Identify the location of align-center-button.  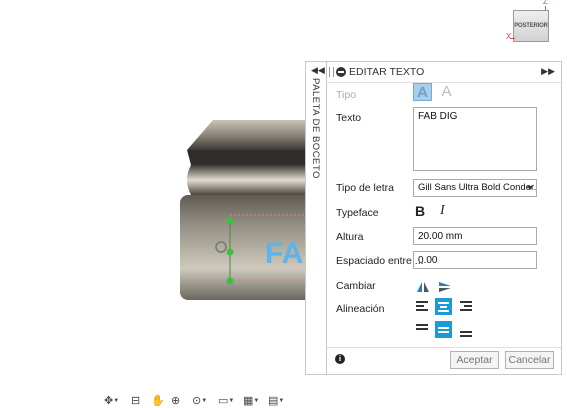
(443, 306).